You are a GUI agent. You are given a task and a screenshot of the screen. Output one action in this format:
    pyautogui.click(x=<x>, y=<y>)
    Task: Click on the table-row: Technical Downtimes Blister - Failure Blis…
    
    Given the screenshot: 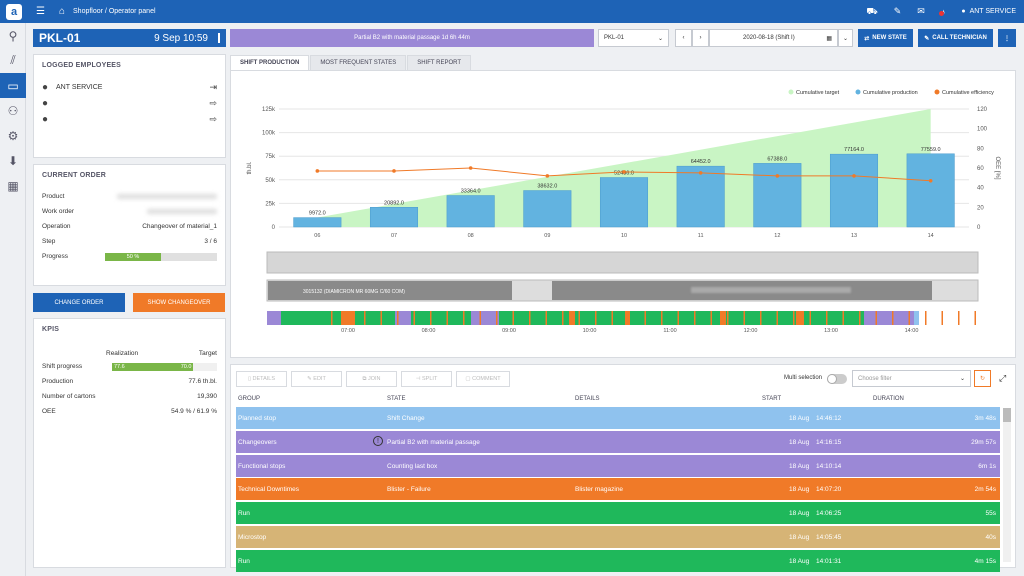 What is the action you would take?
    pyautogui.click(x=618, y=489)
    